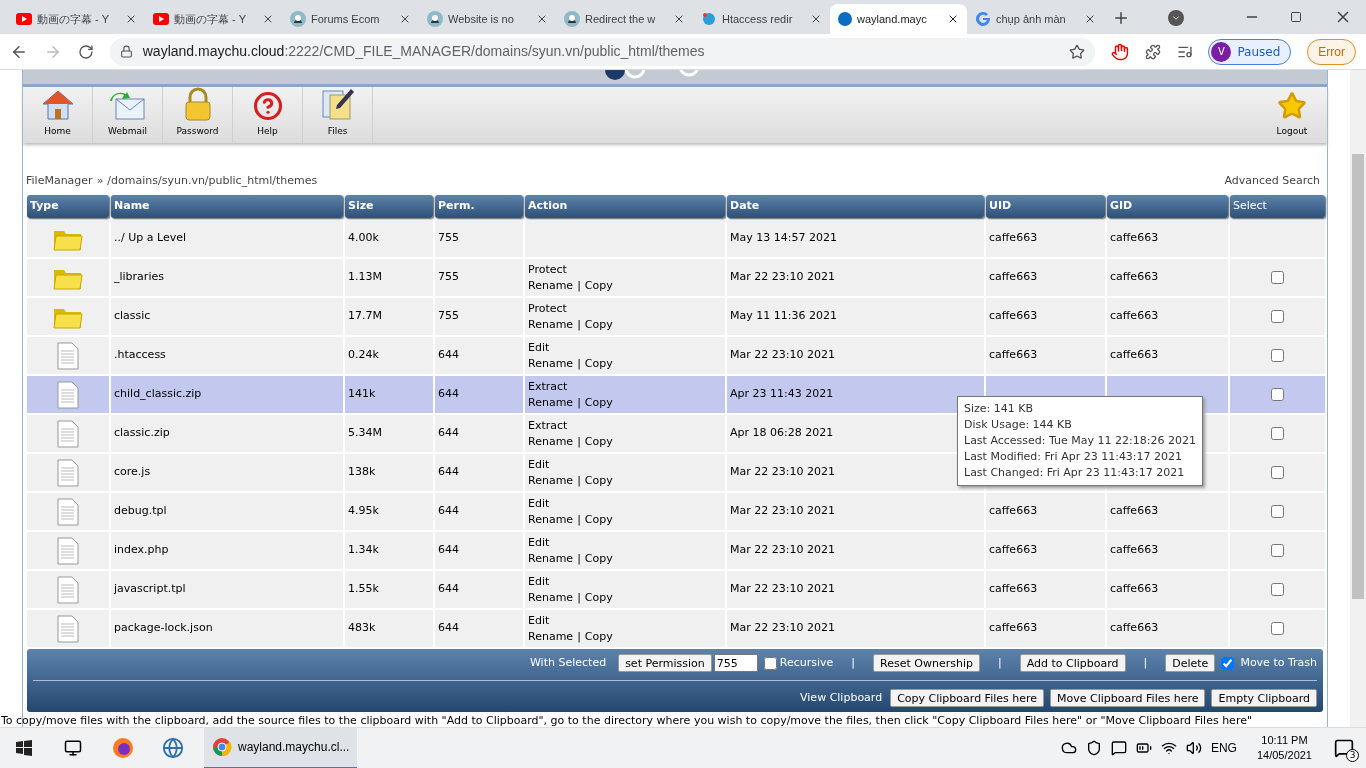 The image size is (1366, 768). Describe the element at coordinates (132, 472) in the screenshot. I see `file-name: core.js` at that location.